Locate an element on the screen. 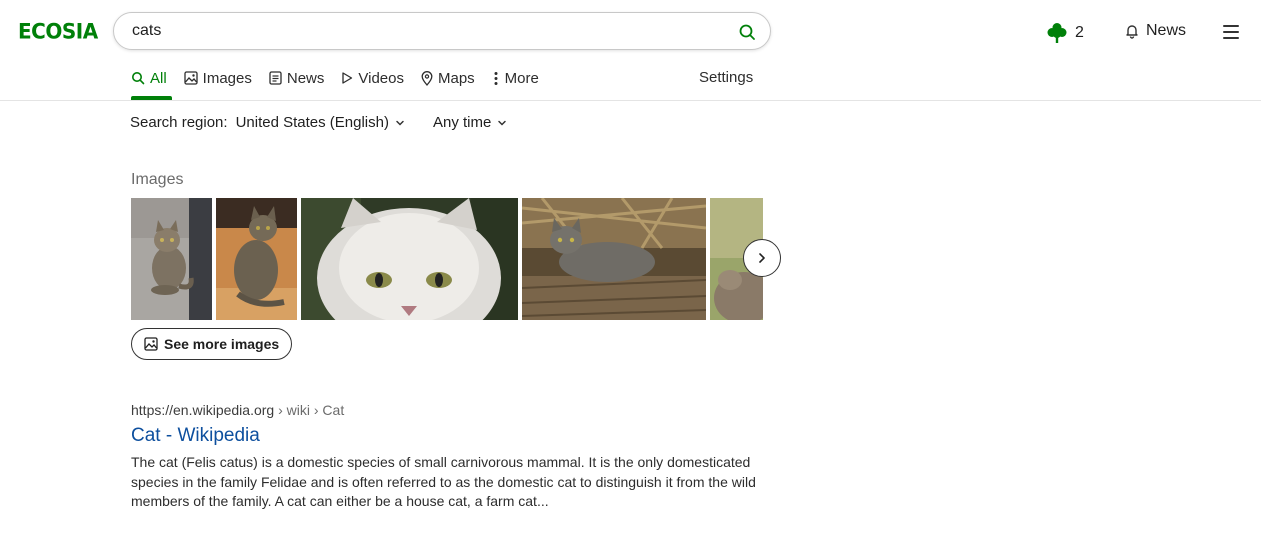  header-divider is located at coordinates (630, 100).